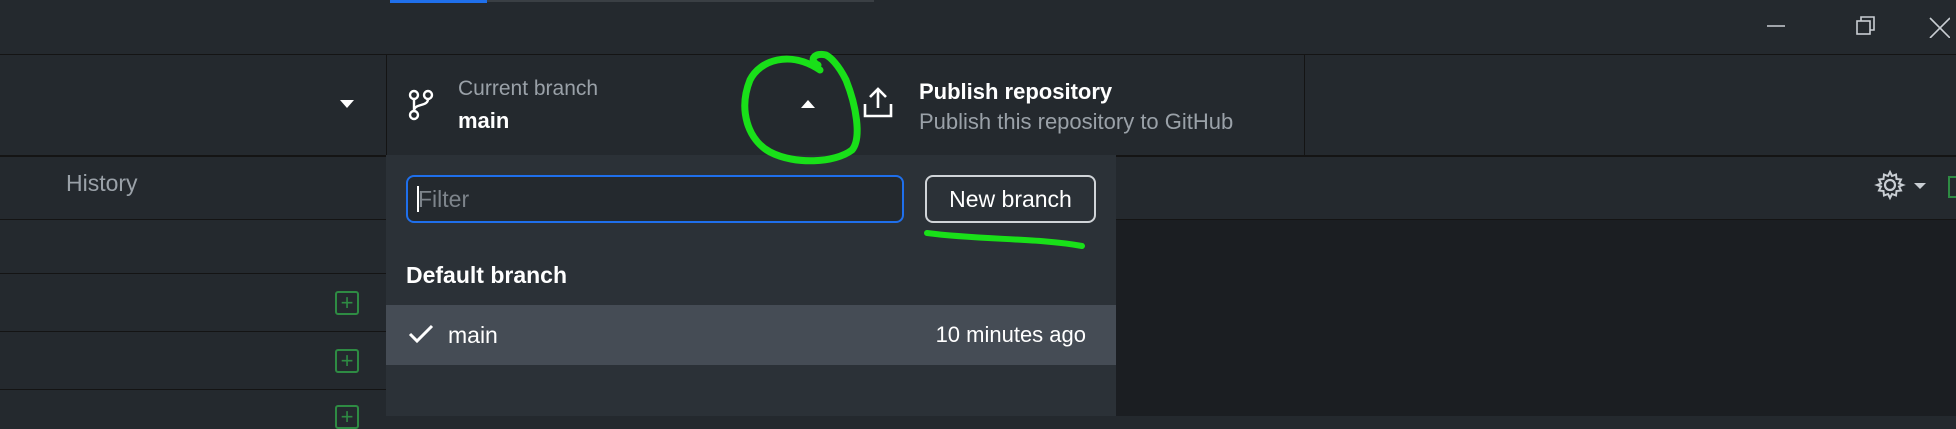  Describe the element at coordinates (913, 149) in the screenshot. I see `annotation-overlay` at that location.